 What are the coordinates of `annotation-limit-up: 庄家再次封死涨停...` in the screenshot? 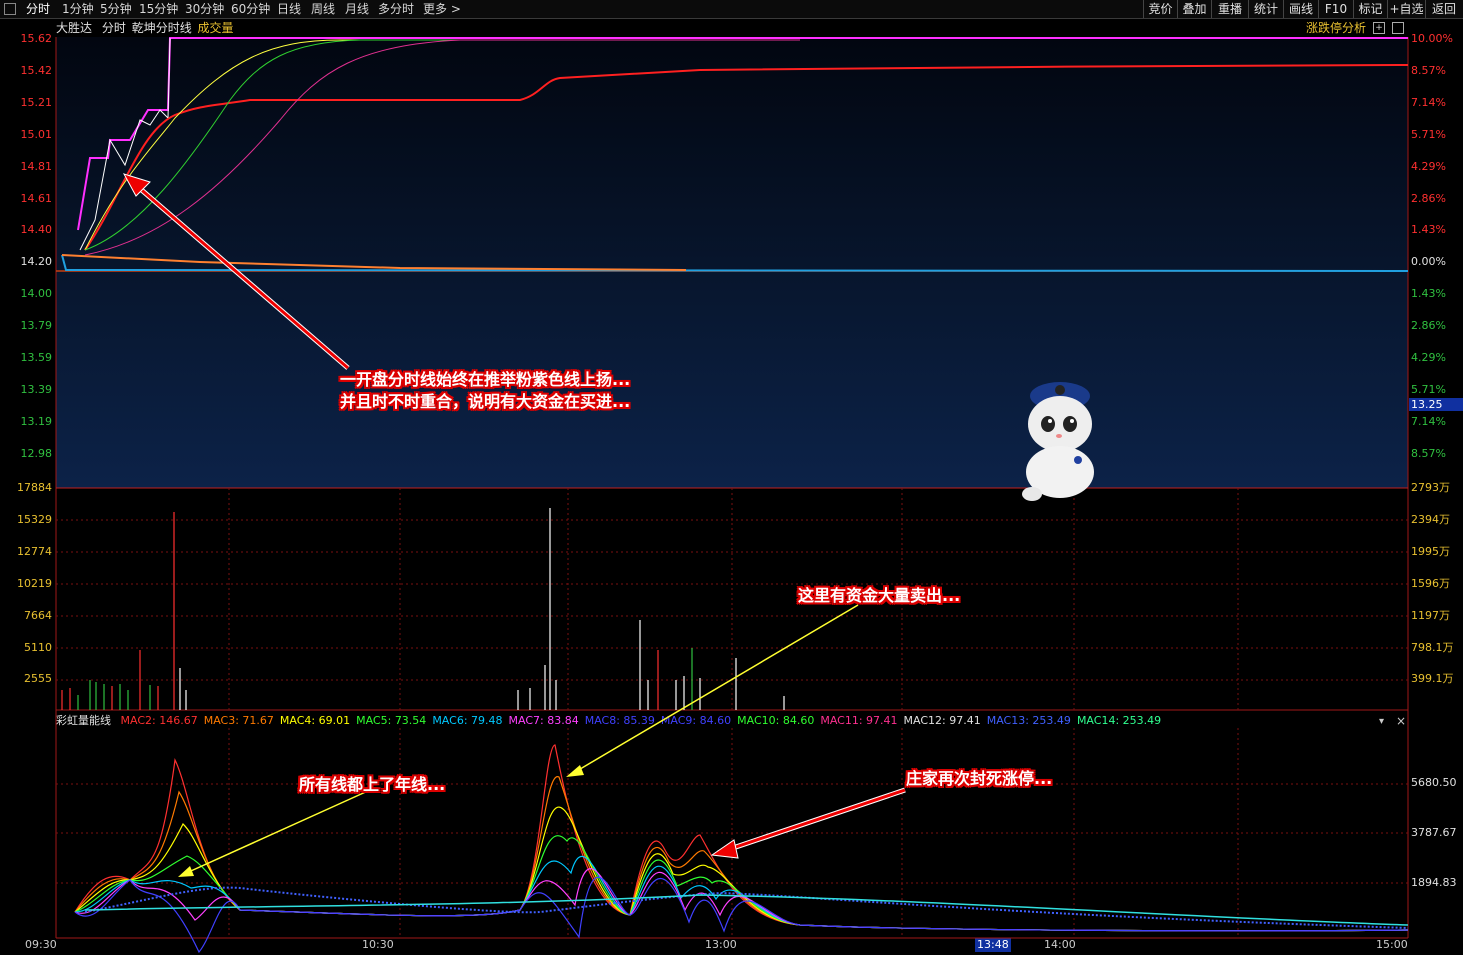 It's located at (979, 778).